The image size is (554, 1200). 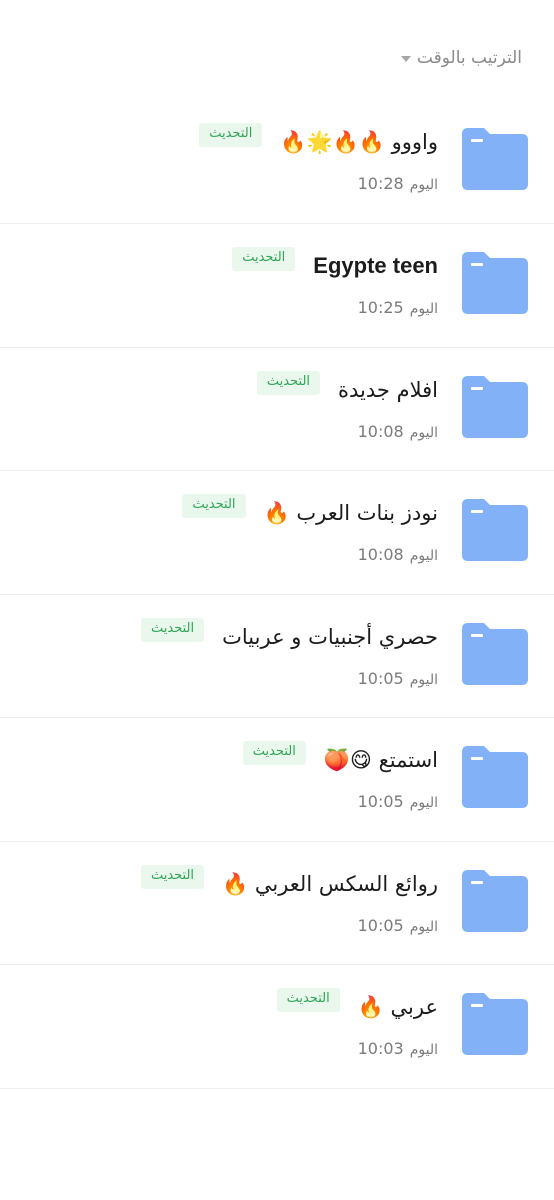 I want to click on sort-label: الترتيب بالوقت, so click(x=469, y=58).